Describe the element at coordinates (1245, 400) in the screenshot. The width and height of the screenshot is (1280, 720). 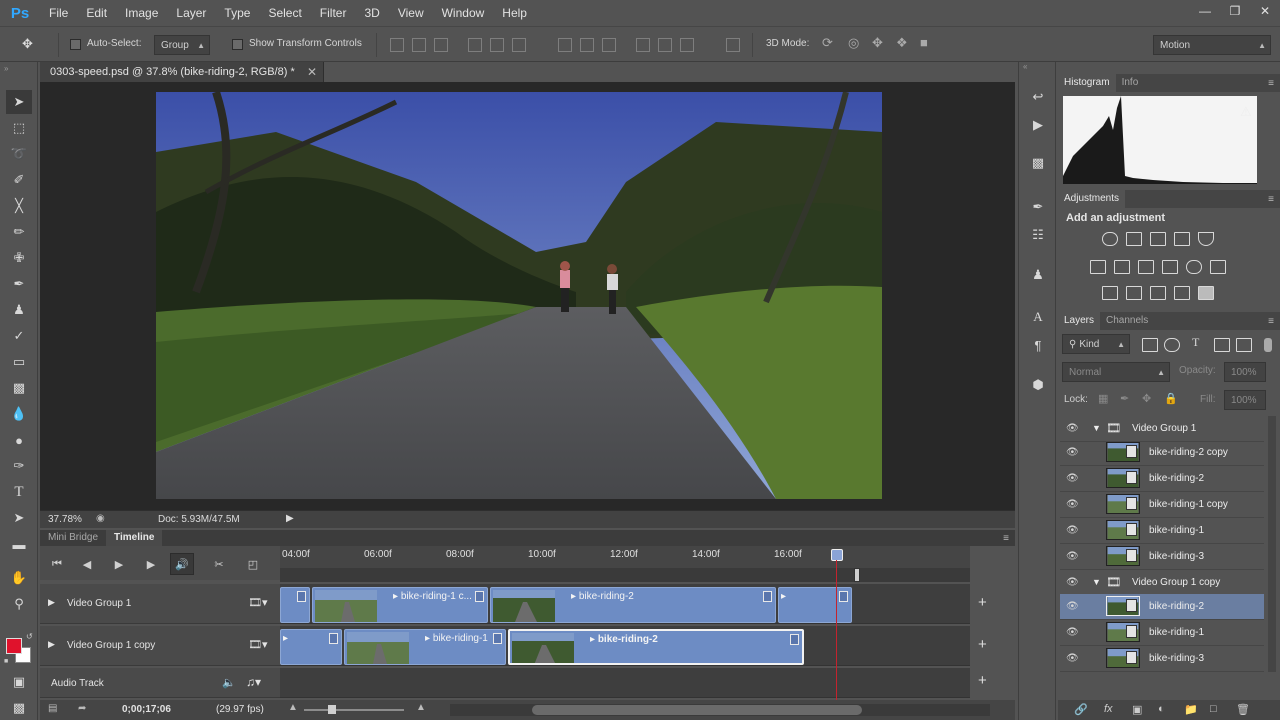
I see `fill-input: 100%` at that location.